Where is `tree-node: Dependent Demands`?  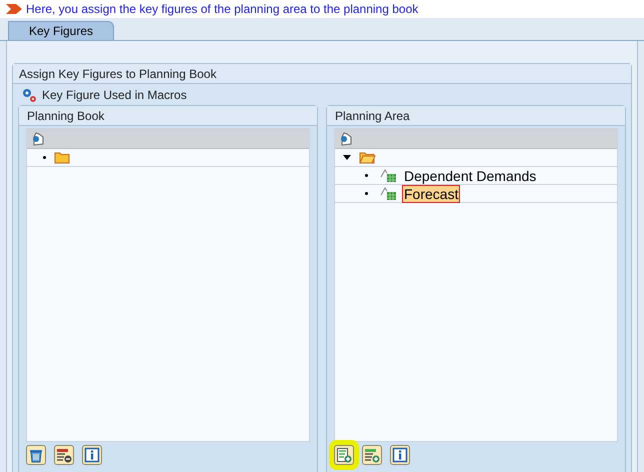
tree-node: Dependent Demands is located at coordinates (470, 175).